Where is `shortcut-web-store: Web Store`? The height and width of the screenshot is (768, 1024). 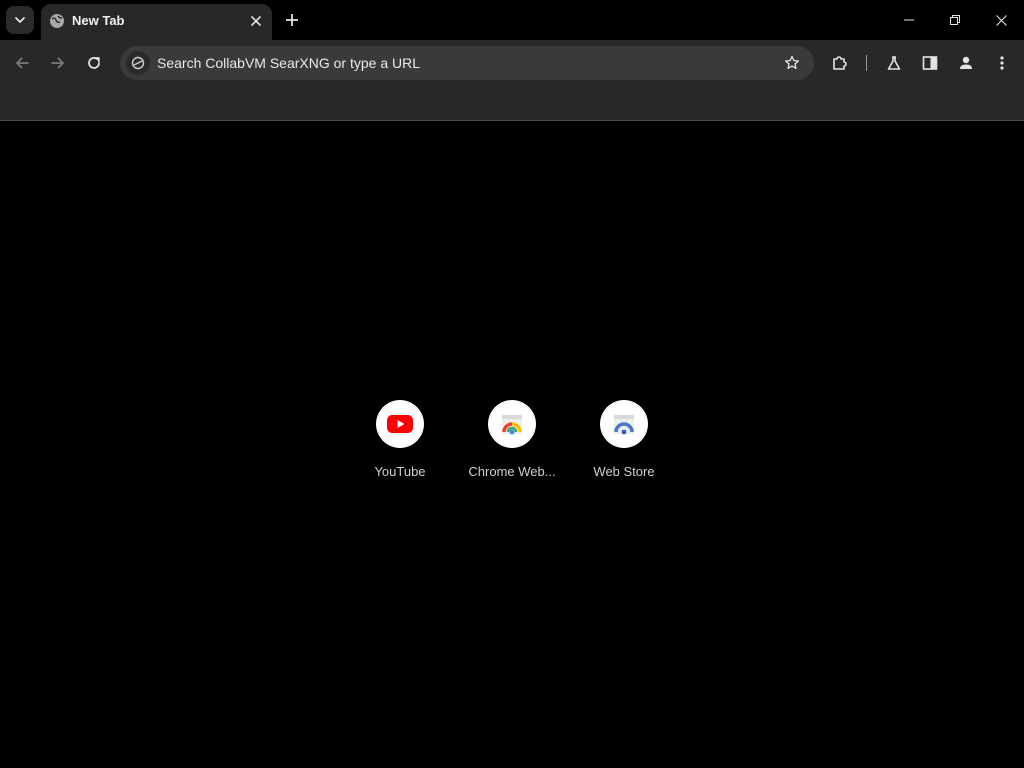
shortcut-web-store: Web Store is located at coordinates (624, 445).